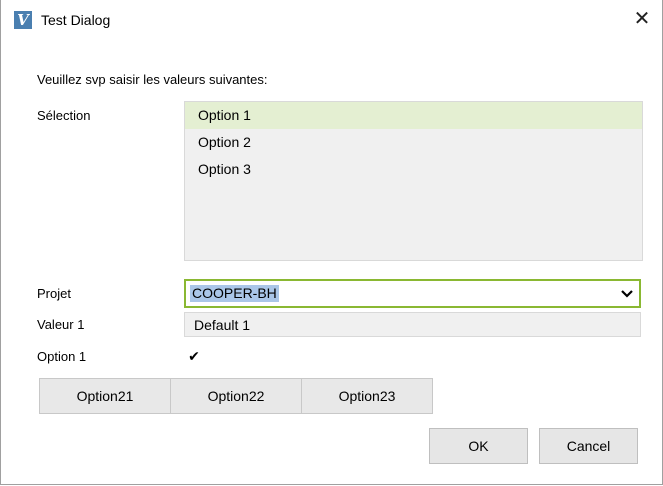  I want to click on projet-value: COOPER-BH, so click(234, 293).